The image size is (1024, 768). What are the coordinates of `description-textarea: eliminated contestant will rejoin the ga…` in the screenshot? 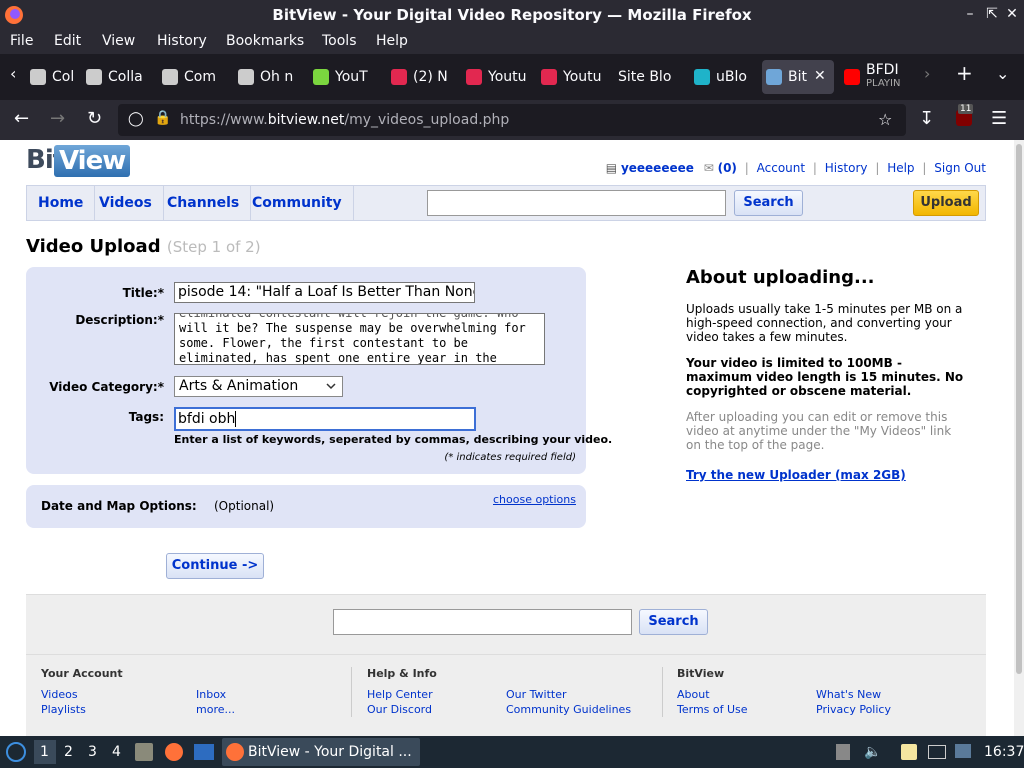 It's located at (359, 339).